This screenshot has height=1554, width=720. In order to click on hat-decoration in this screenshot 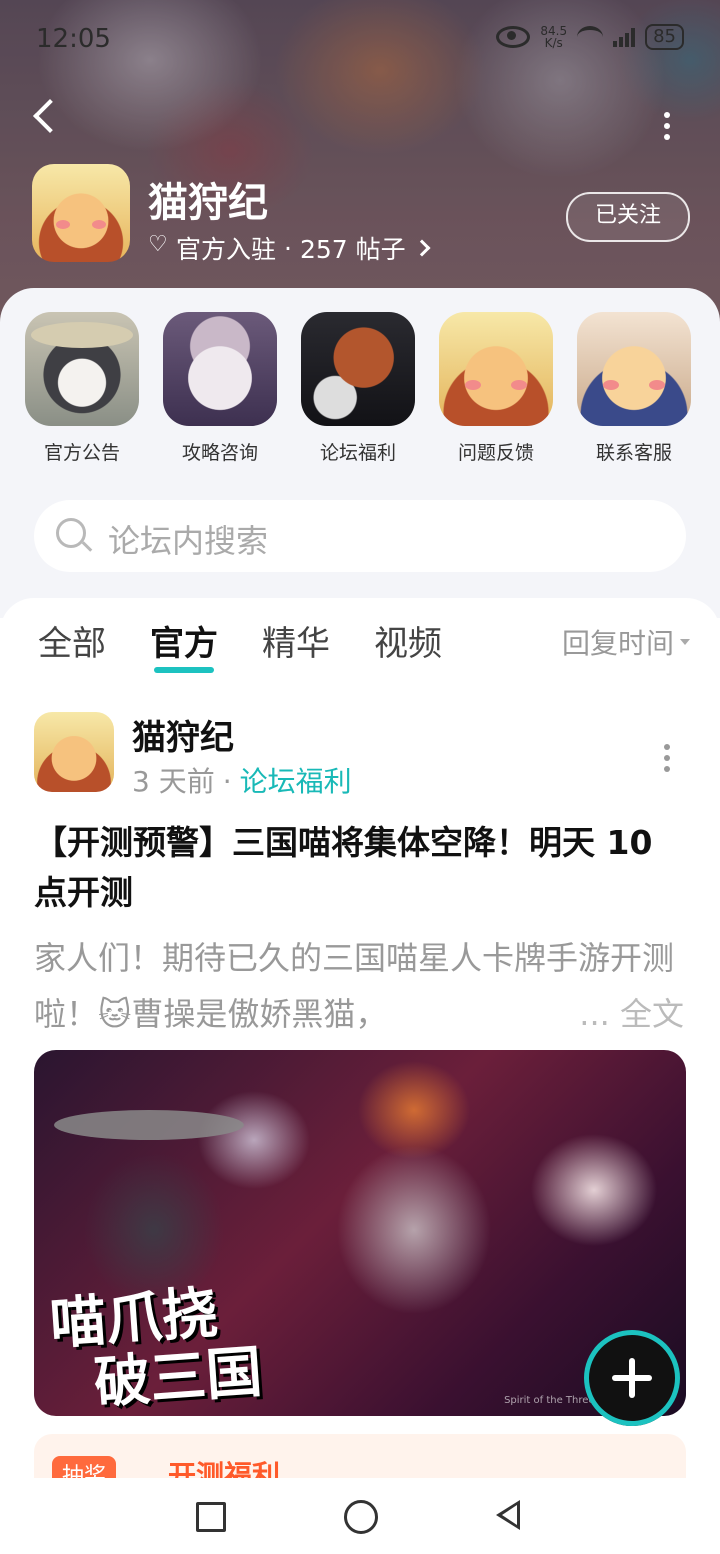, I will do `click(149, 1125)`.